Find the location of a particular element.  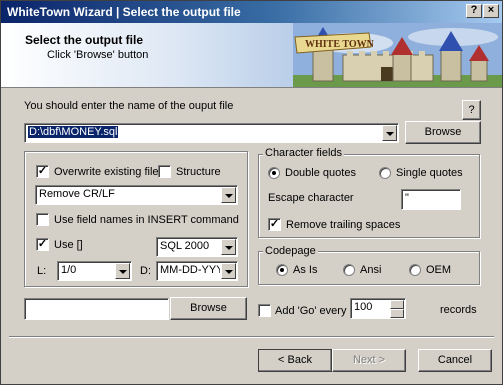

sql-version-value: SQL 2000 is located at coordinates (185, 246).